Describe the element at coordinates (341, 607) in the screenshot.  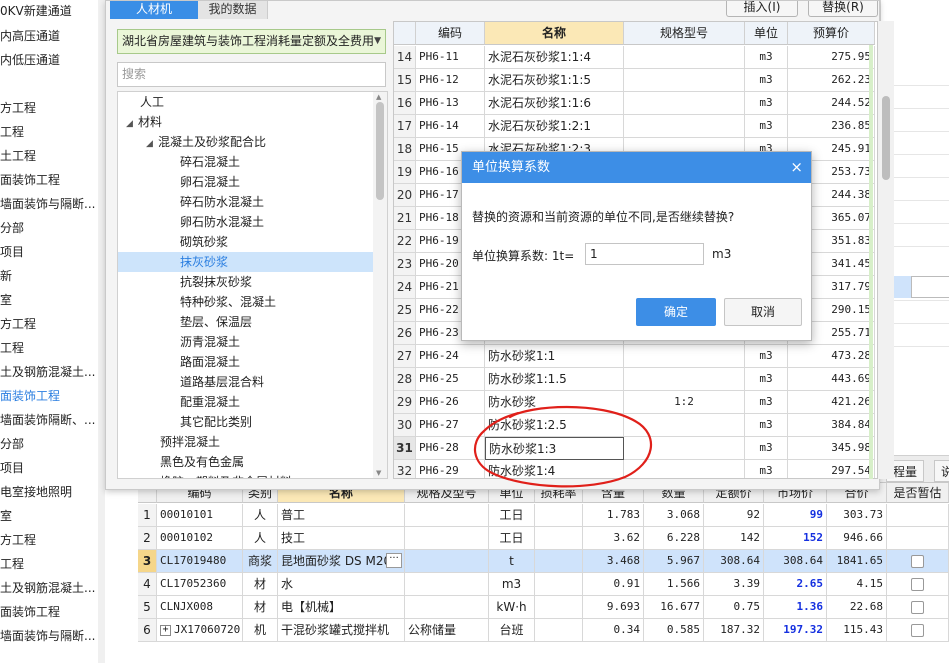
I see `resource-name: 电【机械】` at that location.